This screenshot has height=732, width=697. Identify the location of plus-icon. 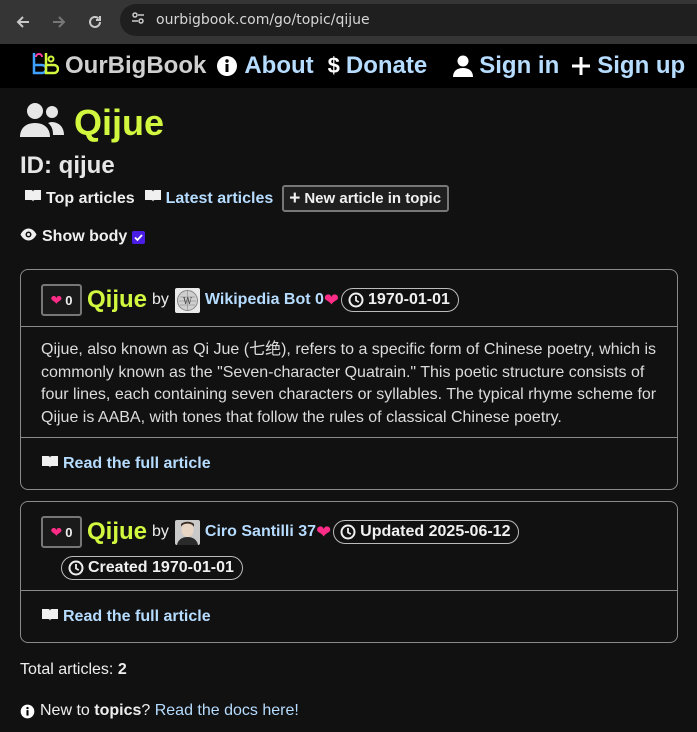
(581, 66).